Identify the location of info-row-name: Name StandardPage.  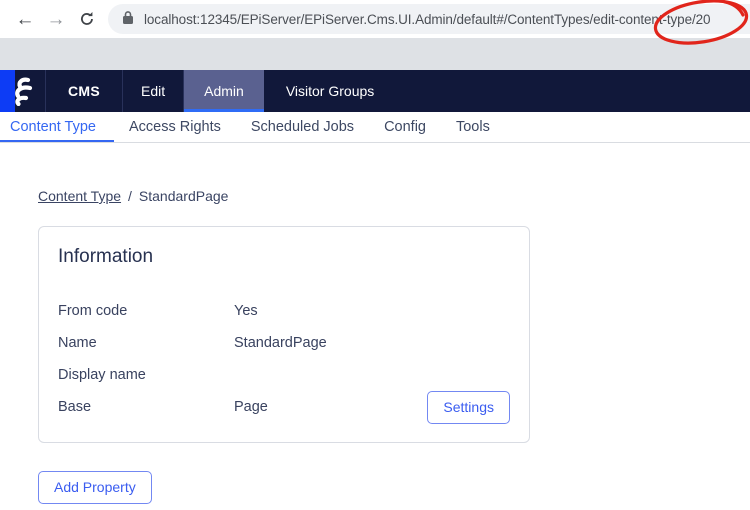
(284, 343).